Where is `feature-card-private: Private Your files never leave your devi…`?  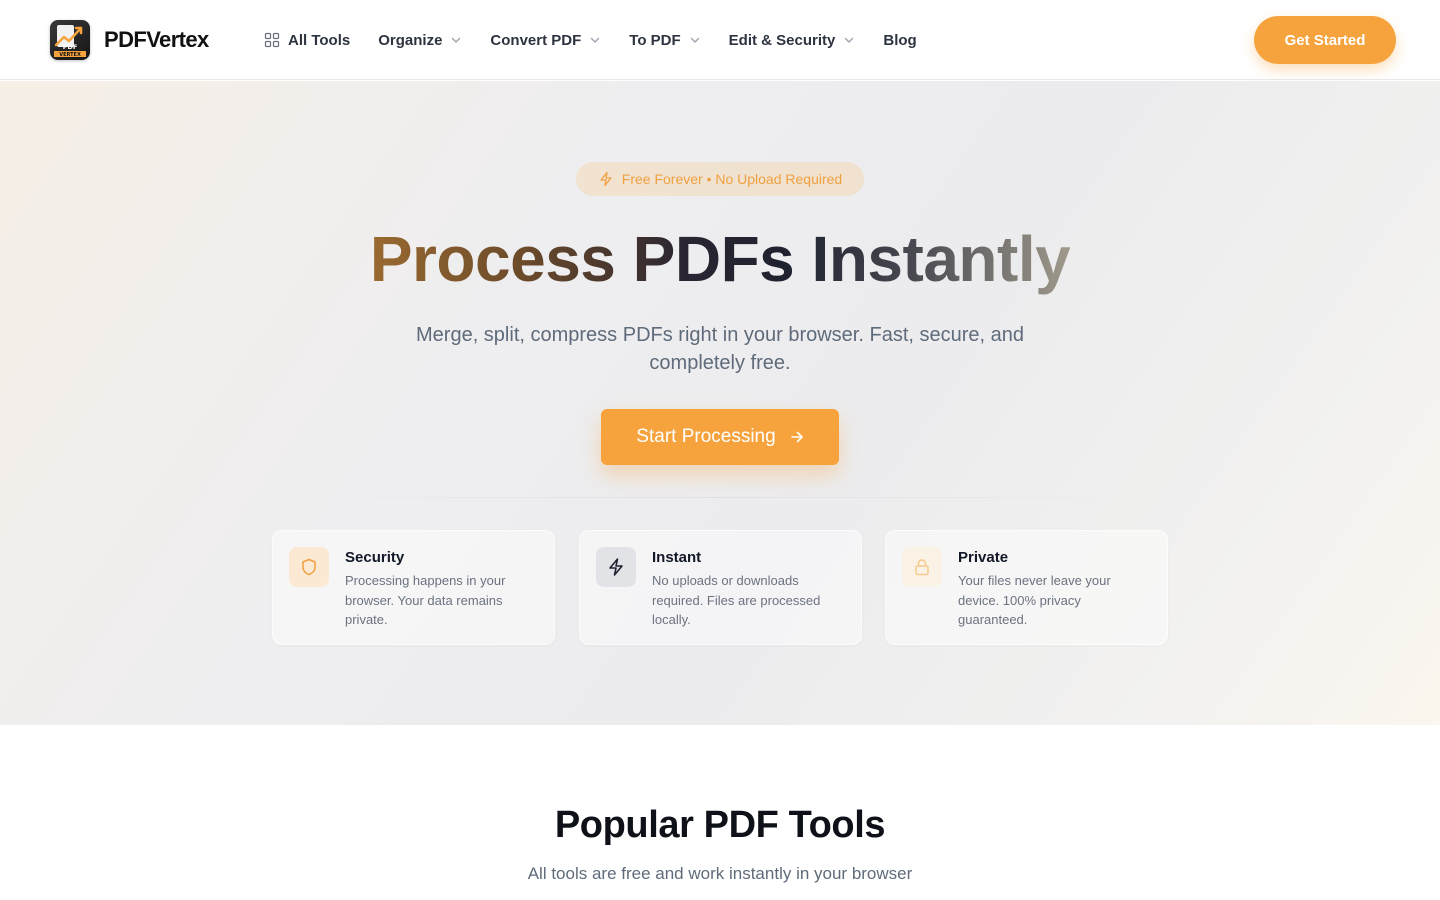 feature-card-private: Private Your files never leave your devi… is located at coordinates (1026, 587).